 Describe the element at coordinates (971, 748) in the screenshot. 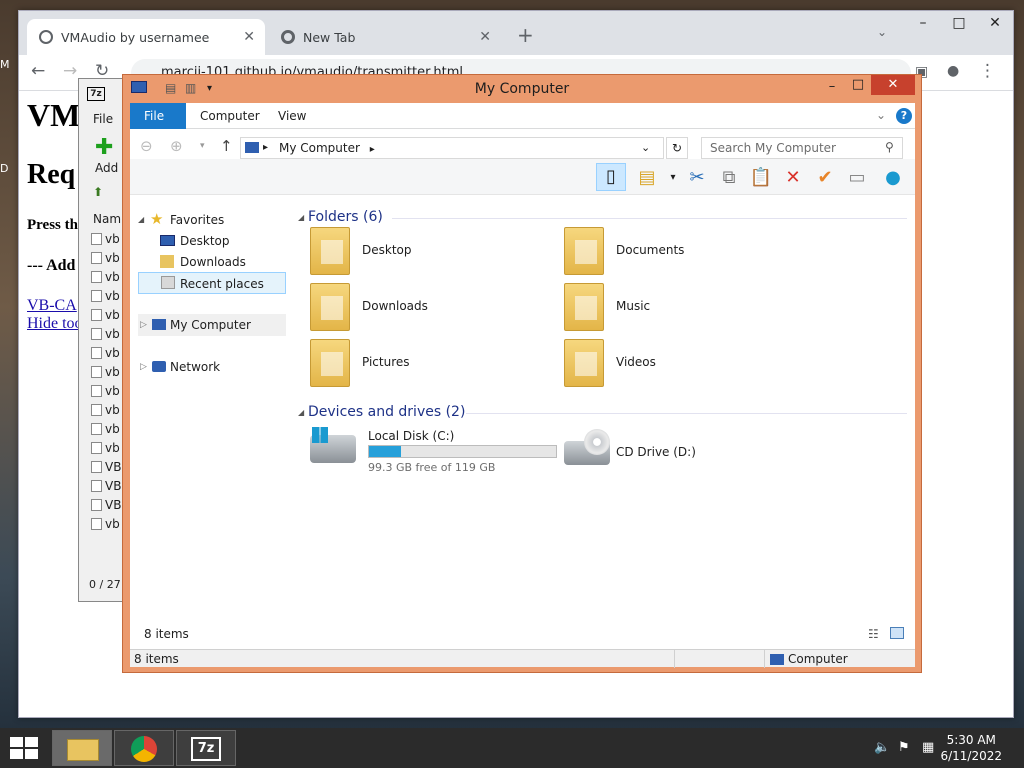

I see `system-clock: 5:30 AM 6/11/2022` at that location.